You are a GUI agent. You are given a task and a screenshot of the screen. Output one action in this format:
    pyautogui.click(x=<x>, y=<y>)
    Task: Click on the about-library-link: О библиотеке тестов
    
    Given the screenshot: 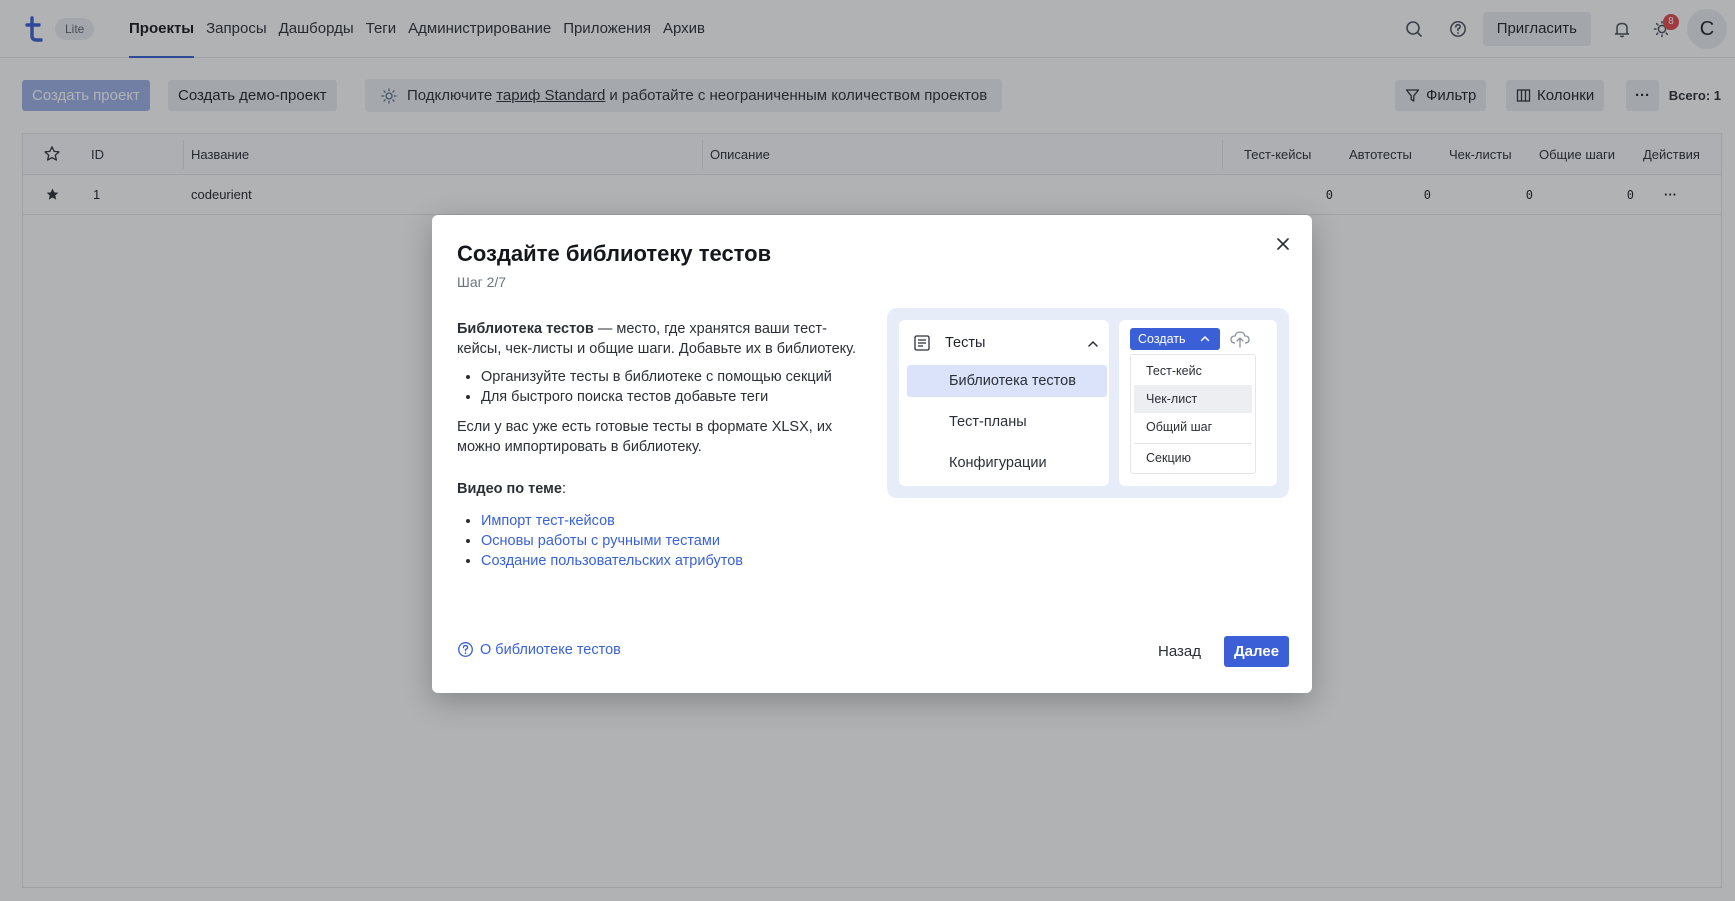 What is the action you would take?
    pyautogui.click(x=539, y=649)
    